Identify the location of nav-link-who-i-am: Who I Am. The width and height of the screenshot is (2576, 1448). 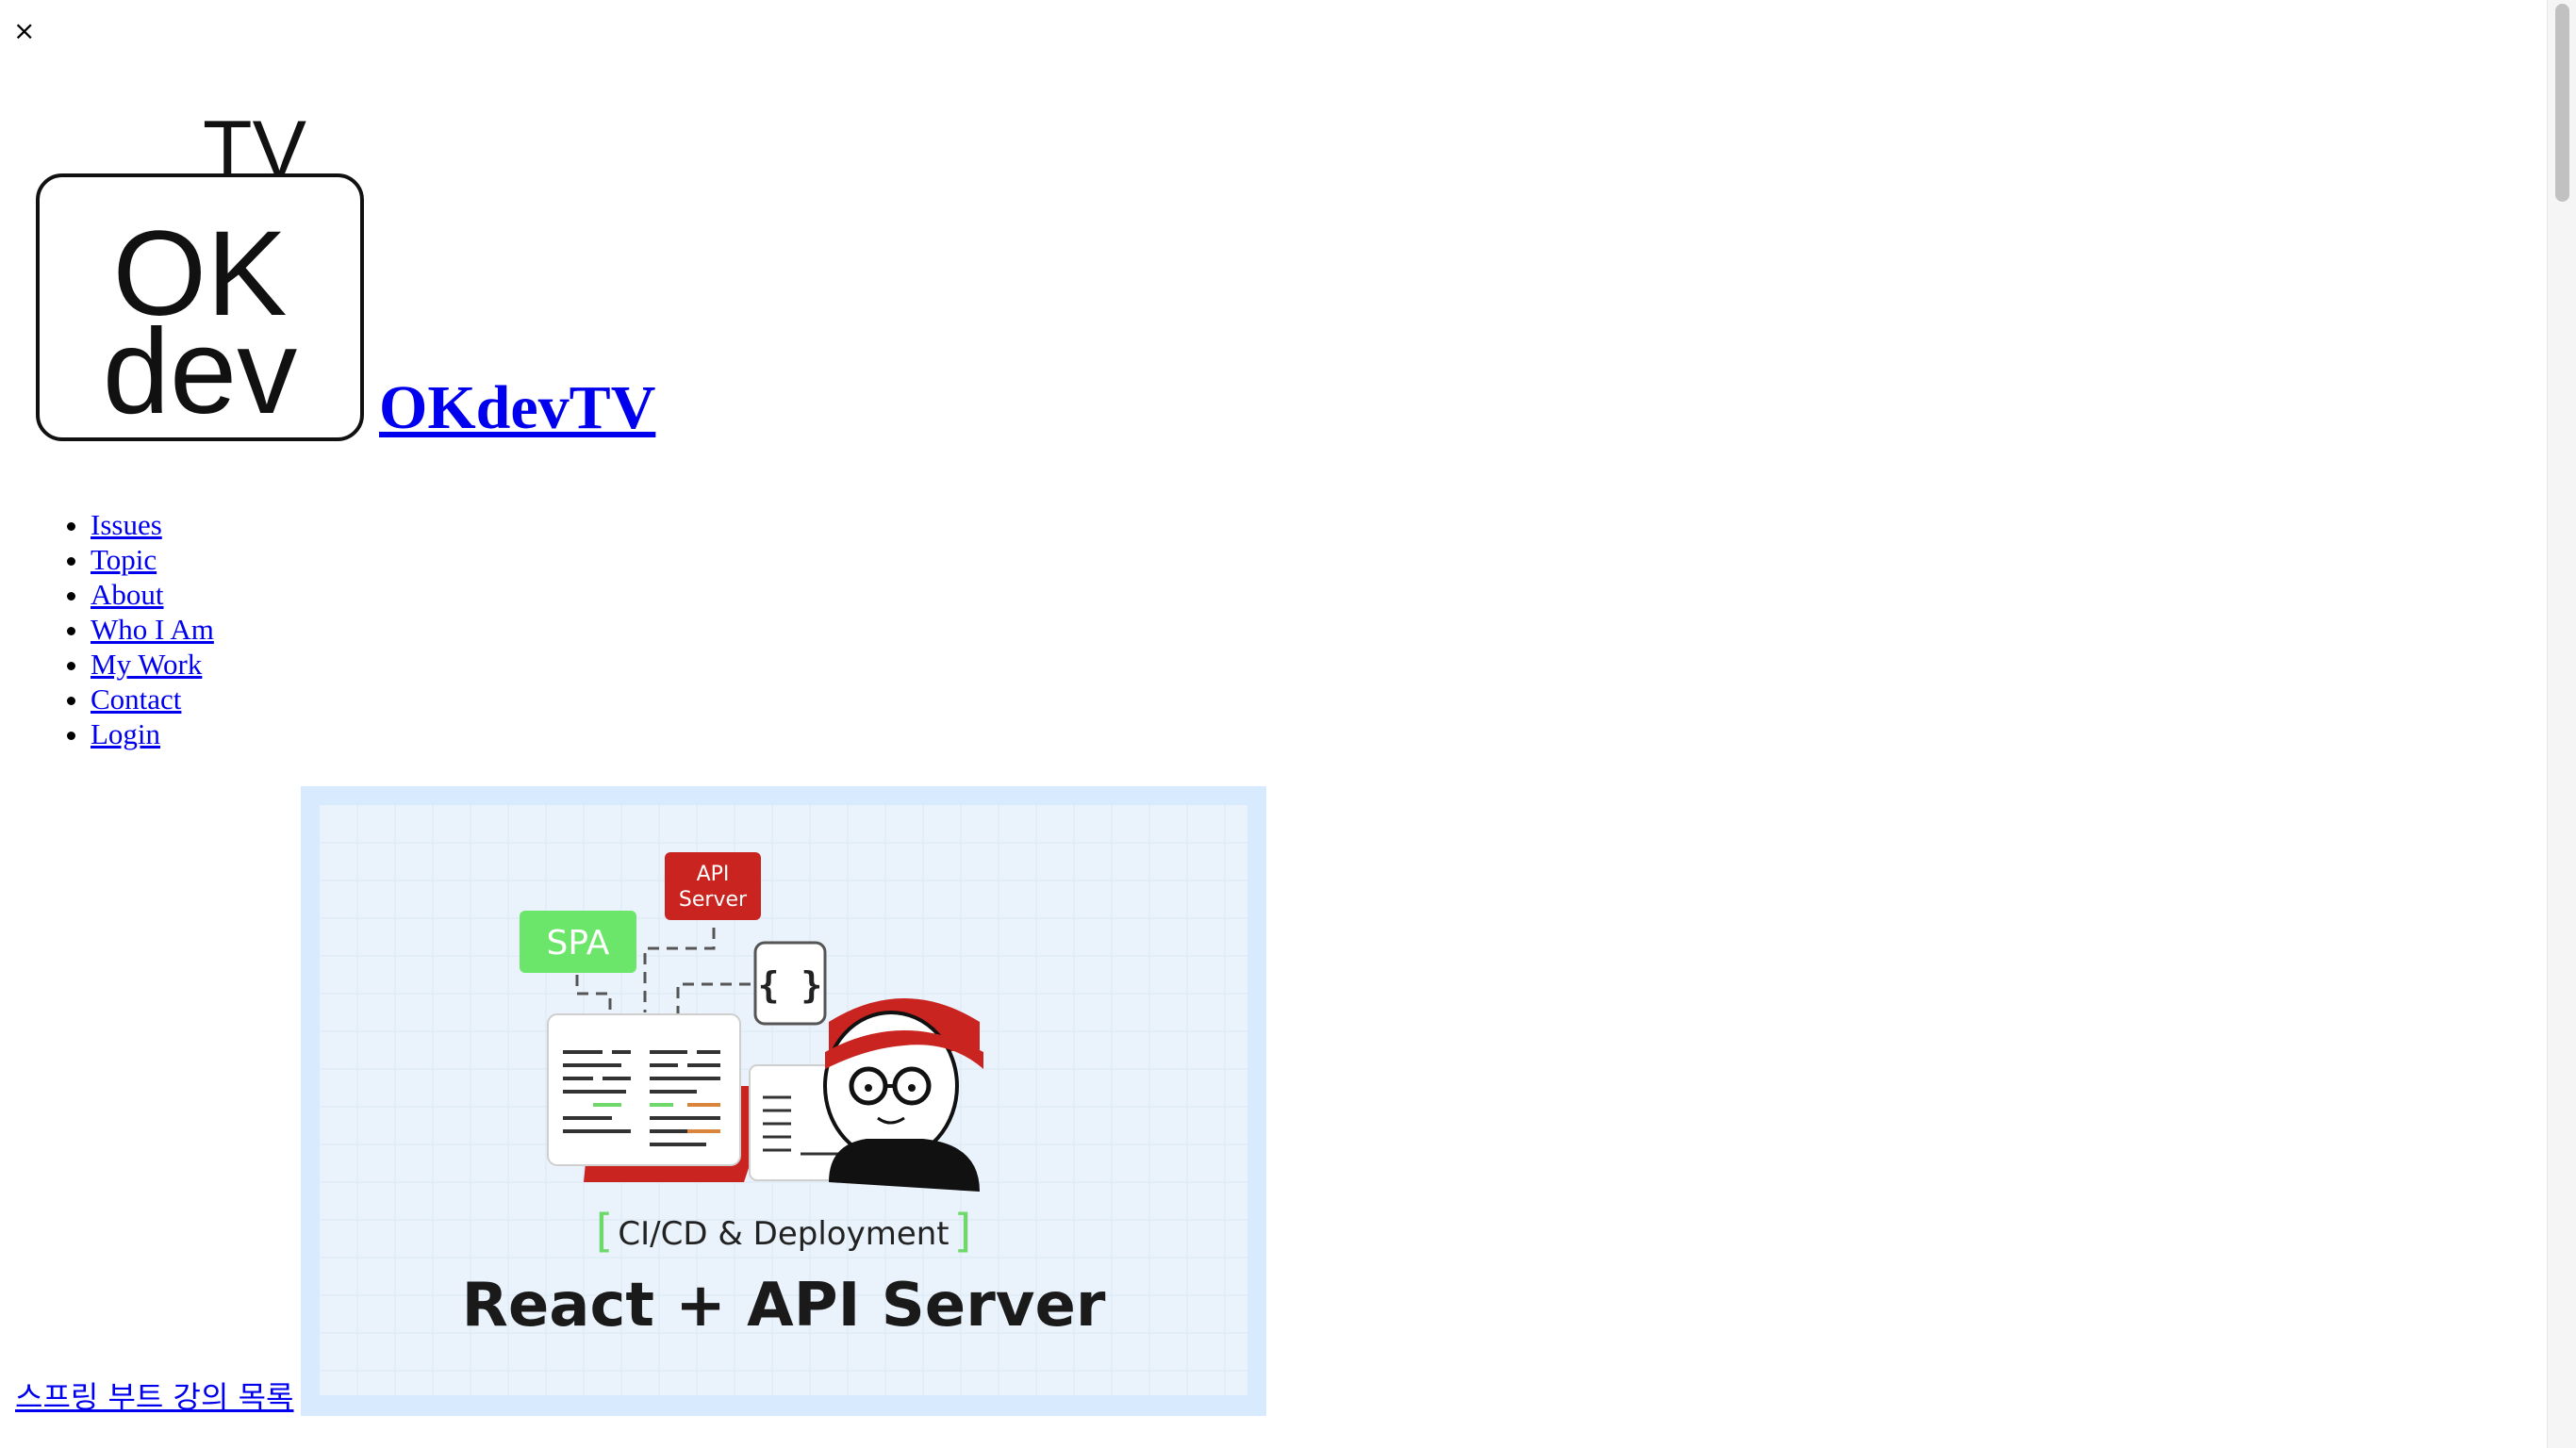
(152, 629).